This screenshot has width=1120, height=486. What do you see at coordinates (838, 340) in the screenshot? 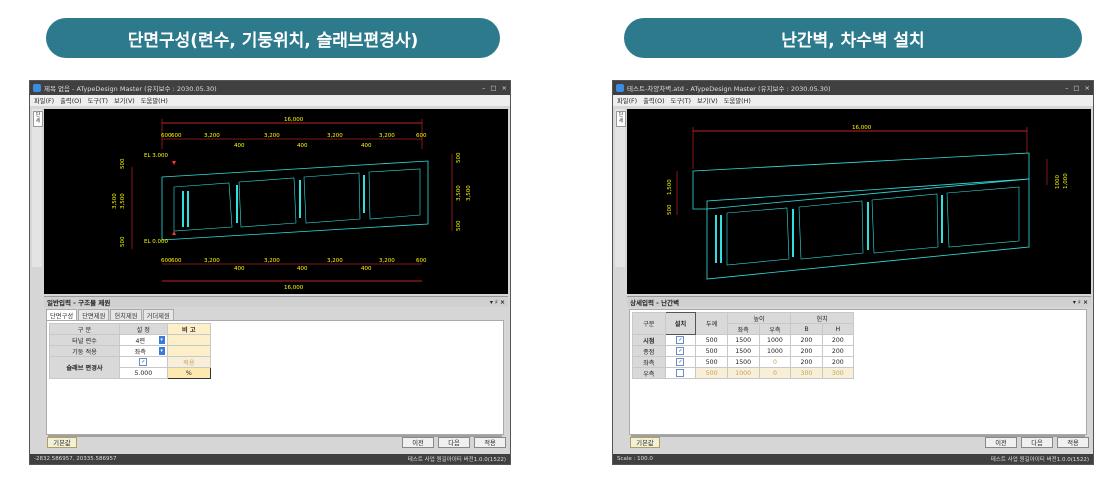
I see `row-start-haunch-h: 200` at bounding box center [838, 340].